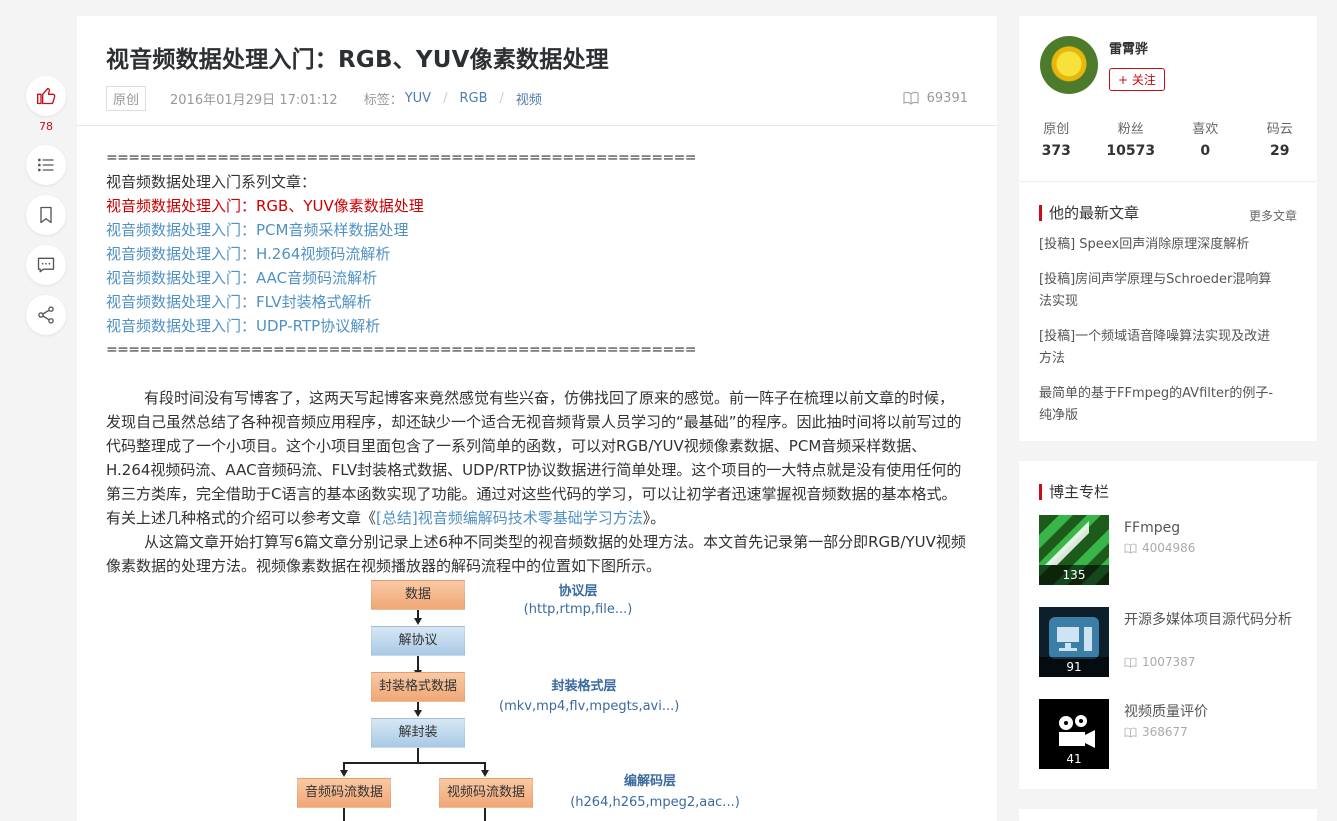  I want to click on thumbs-up-icon, so click(46, 96).